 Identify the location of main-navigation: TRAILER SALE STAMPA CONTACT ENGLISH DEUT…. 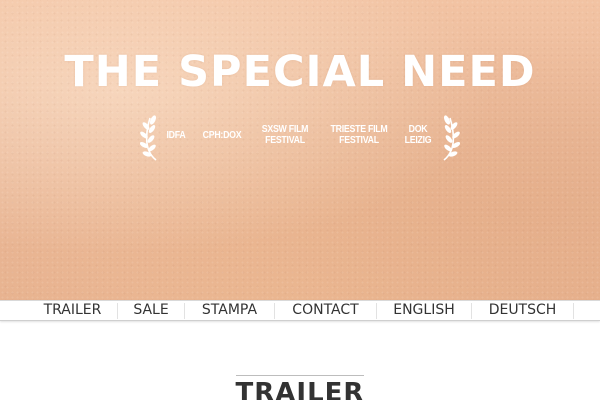
(300, 310).